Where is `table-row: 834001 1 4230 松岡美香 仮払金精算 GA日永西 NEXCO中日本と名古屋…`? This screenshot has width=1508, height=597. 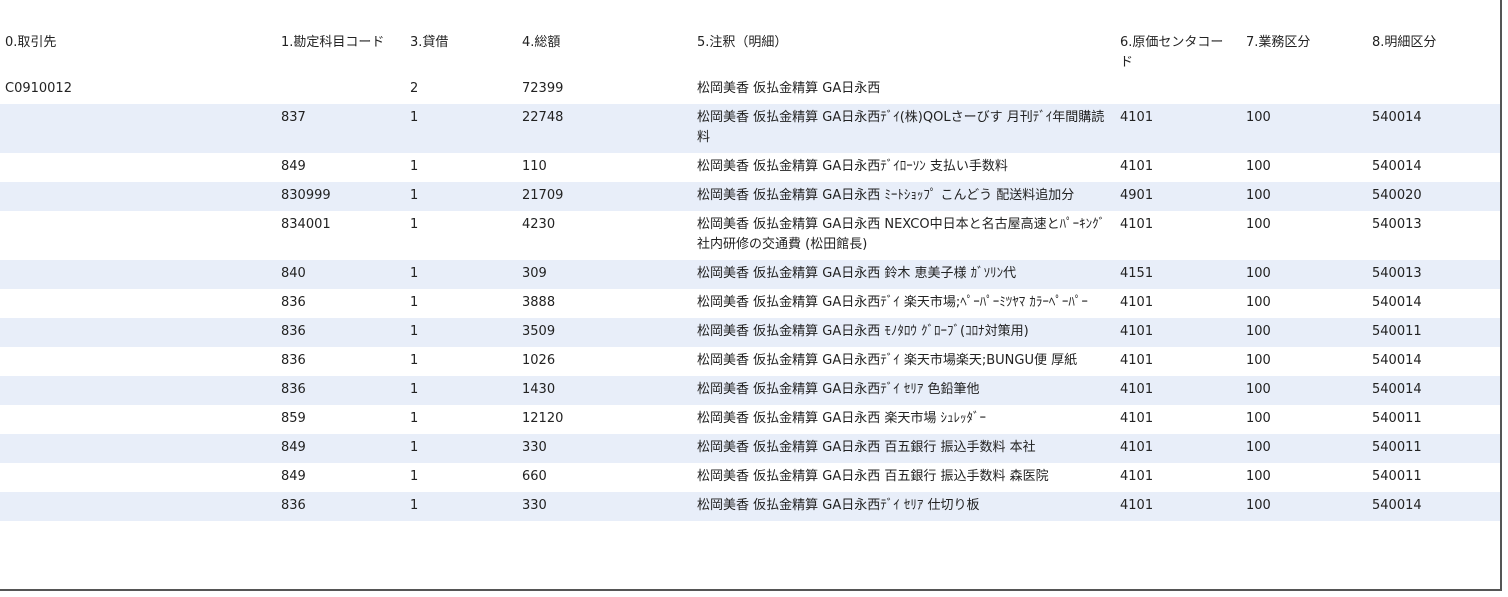
table-row: 834001 1 4230 松岡美香 仮払金精算 GA日永西 NEXCO中日本と名古屋… is located at coordinates (750, 235).